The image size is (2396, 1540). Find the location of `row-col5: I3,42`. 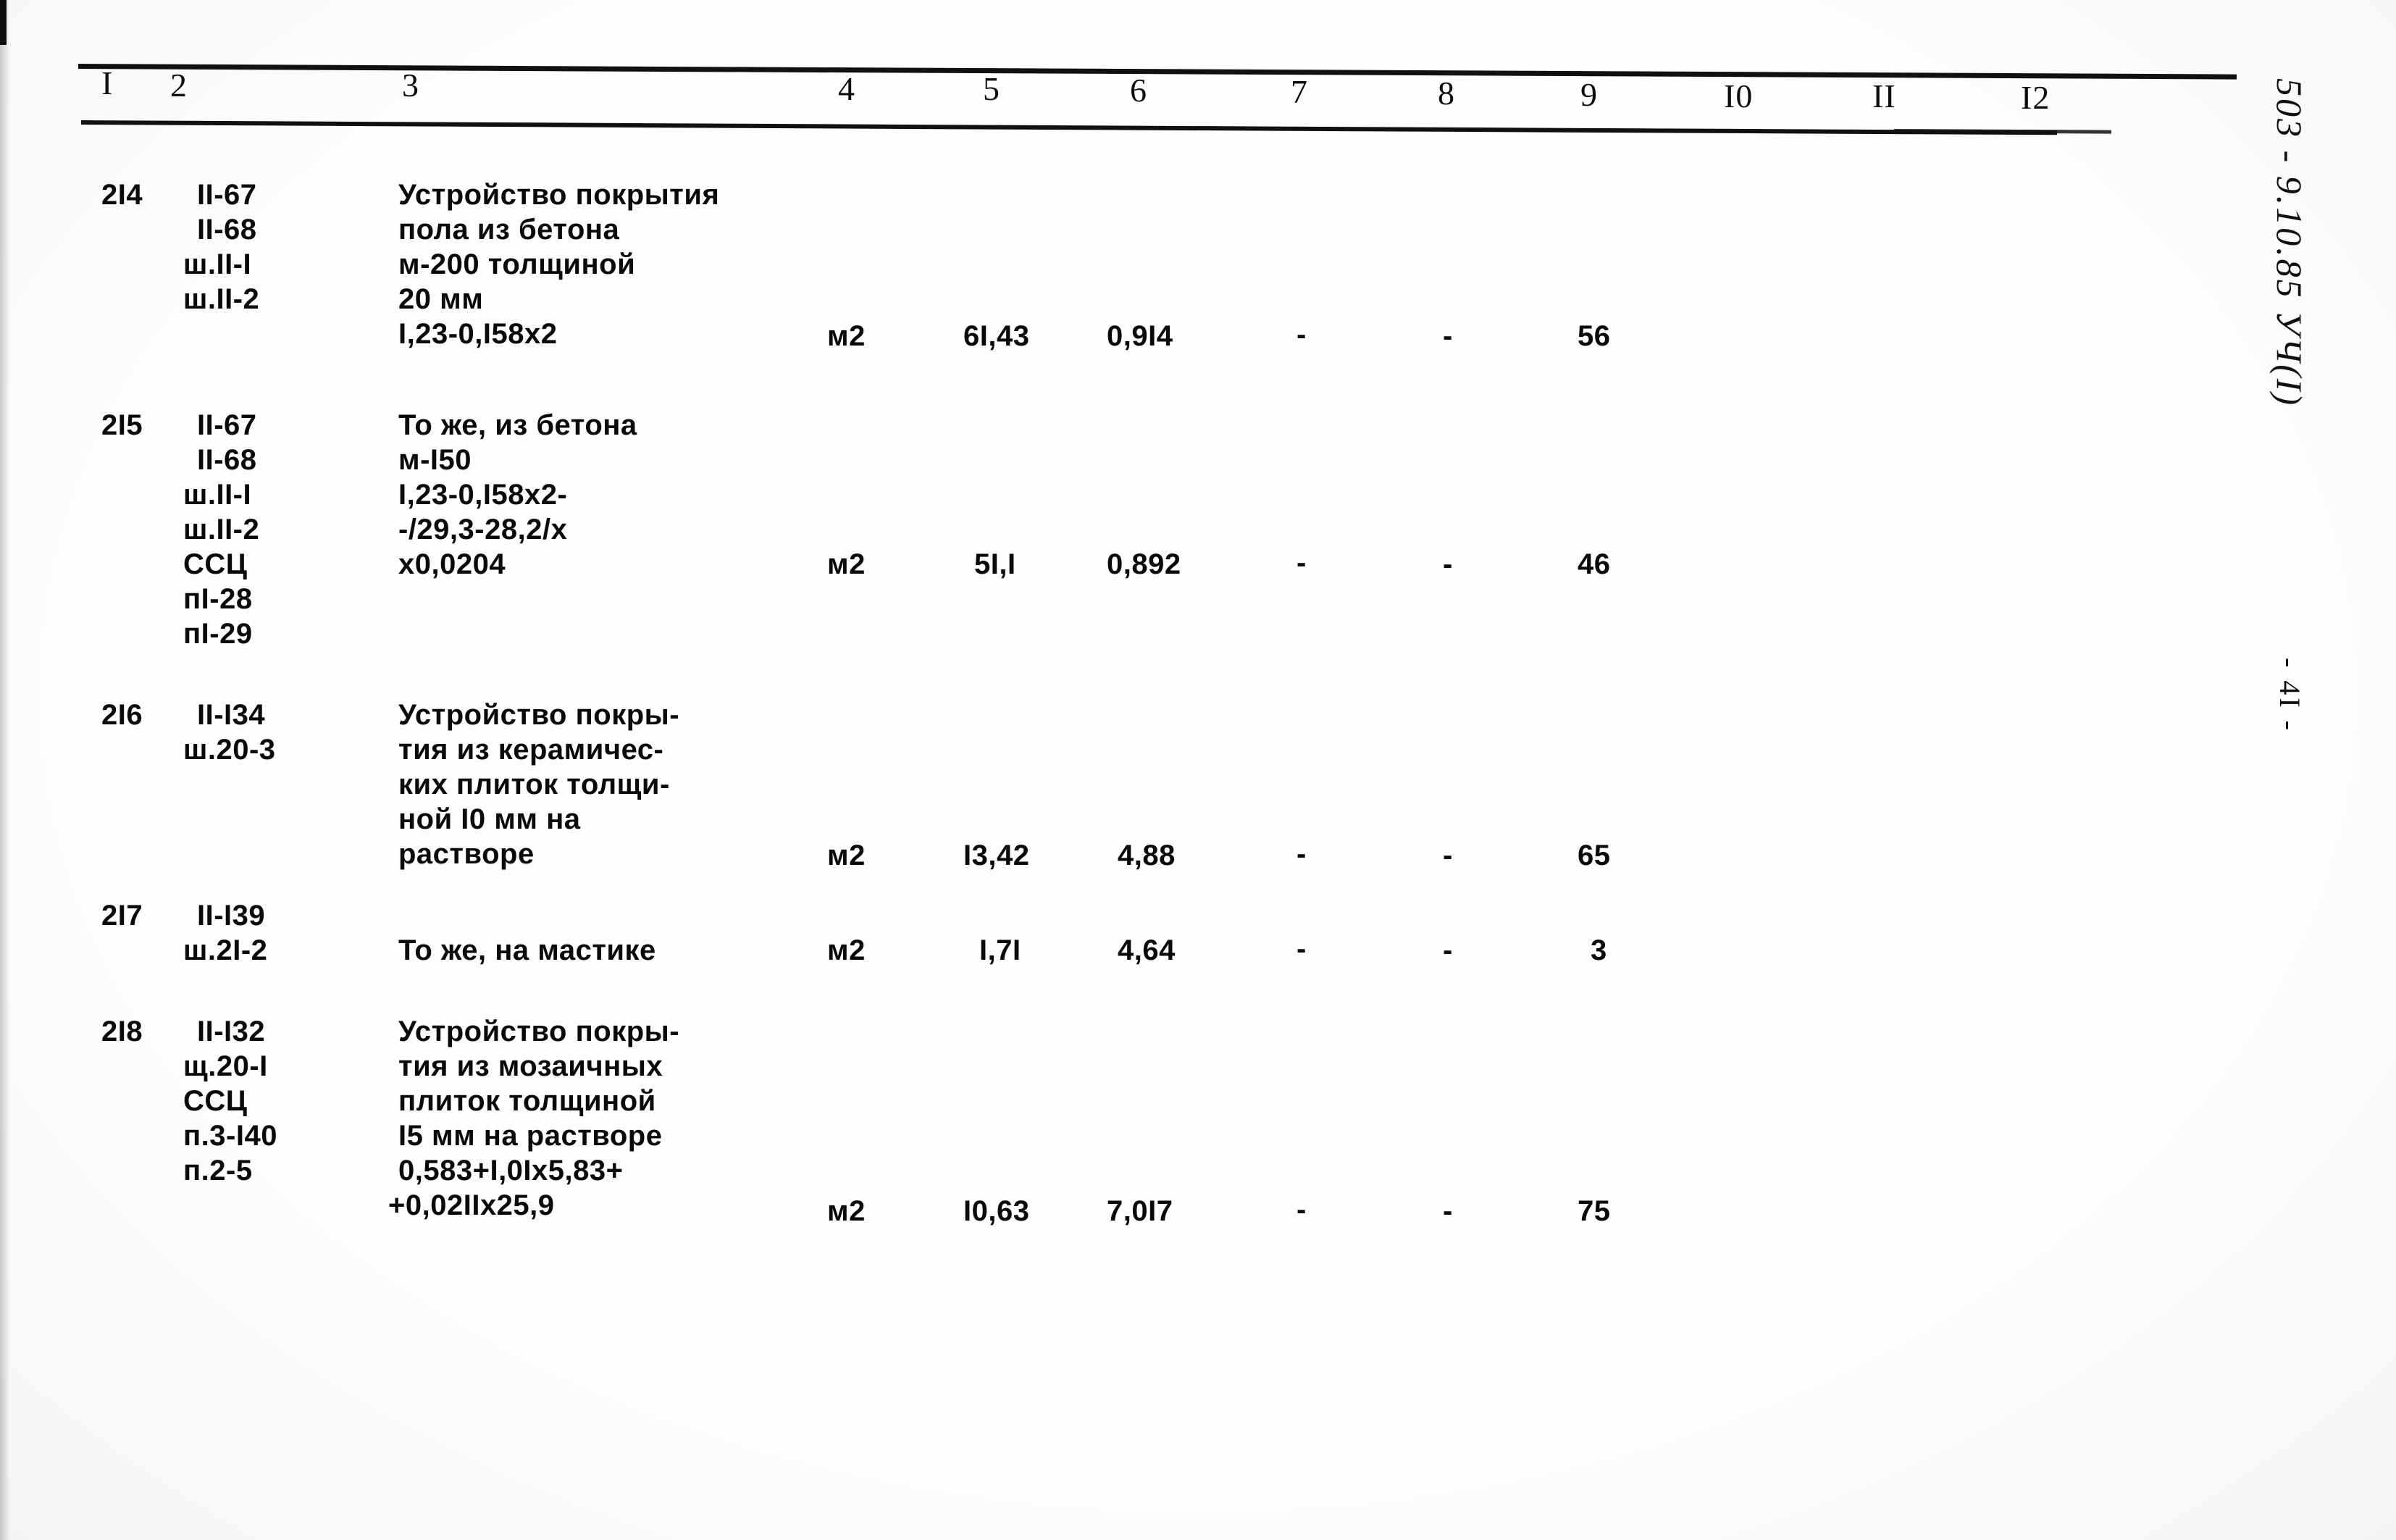

row-col5: I3,42 is located at coordinates (996, 855).